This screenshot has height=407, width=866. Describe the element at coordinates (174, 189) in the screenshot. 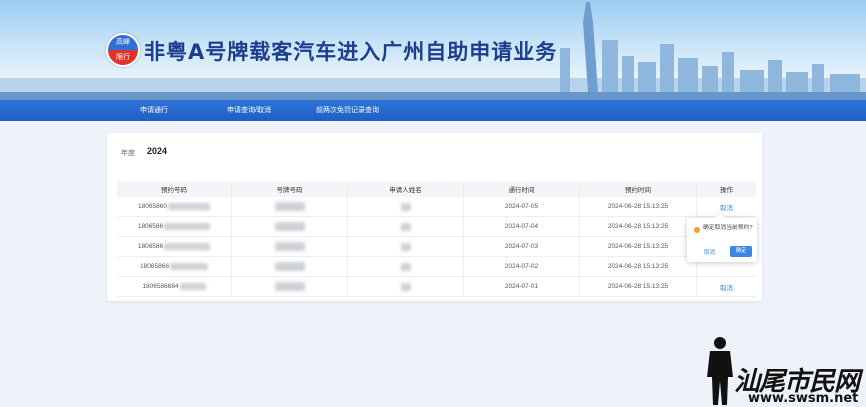

I see `column-header: 预约号码` at that location.